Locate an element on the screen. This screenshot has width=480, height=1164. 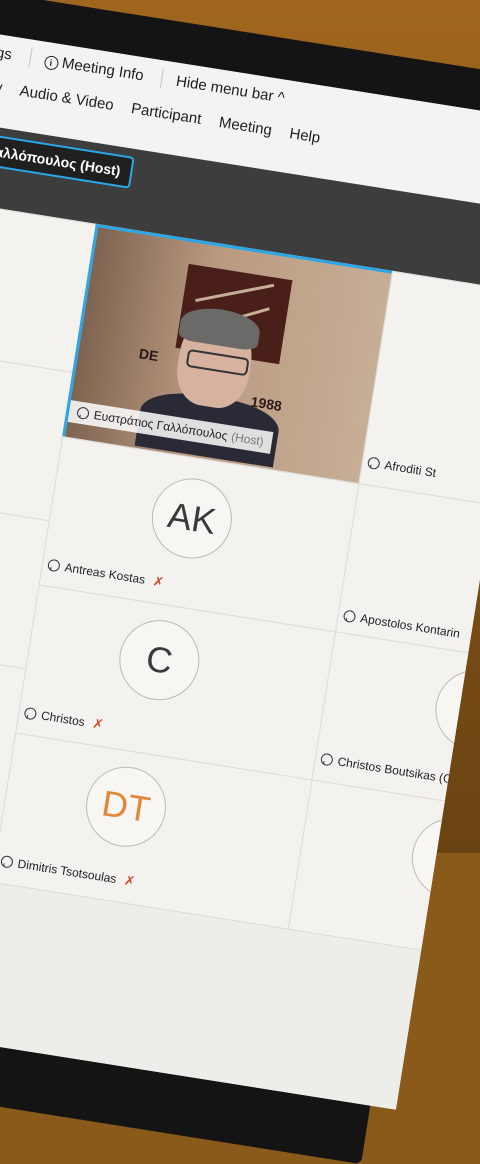
logo-text: DE is located at coordinates (148, 355).